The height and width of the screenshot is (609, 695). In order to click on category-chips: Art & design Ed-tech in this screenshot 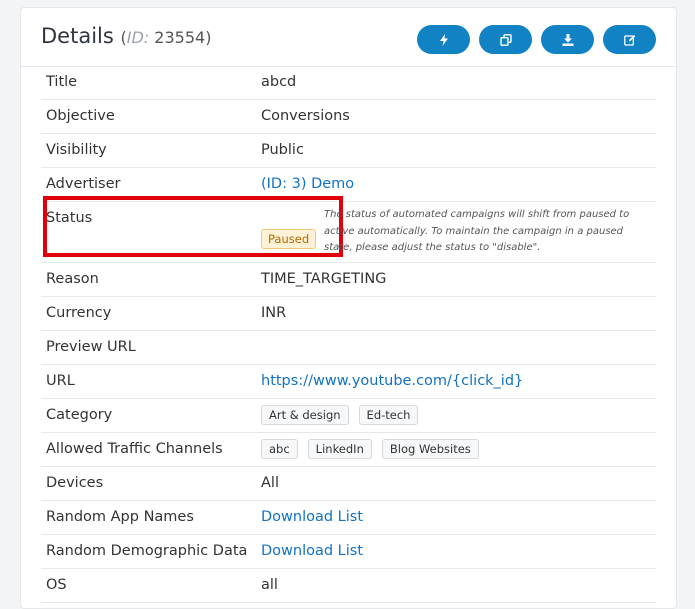, I will do `click(344, 415)`.